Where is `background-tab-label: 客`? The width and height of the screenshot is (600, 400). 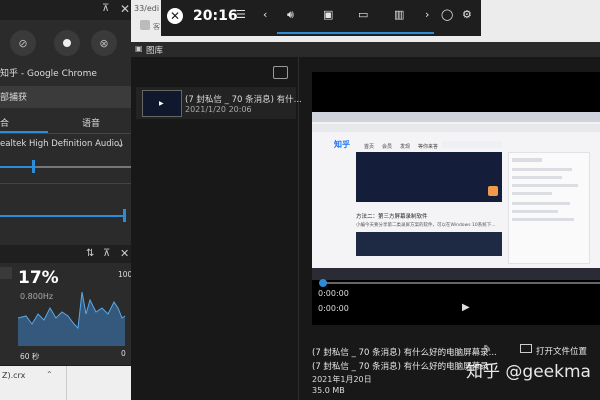 background-tab-label: 客 is located at coordinates (156, 27).